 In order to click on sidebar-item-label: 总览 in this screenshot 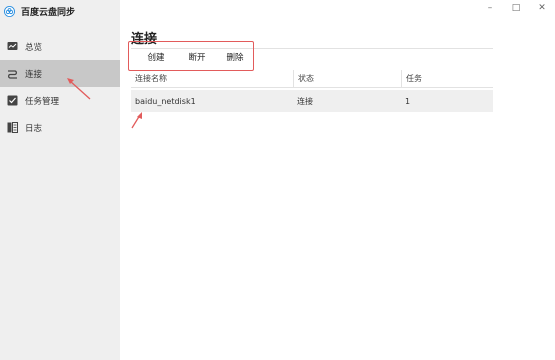, I will do `click(34, 47)`.